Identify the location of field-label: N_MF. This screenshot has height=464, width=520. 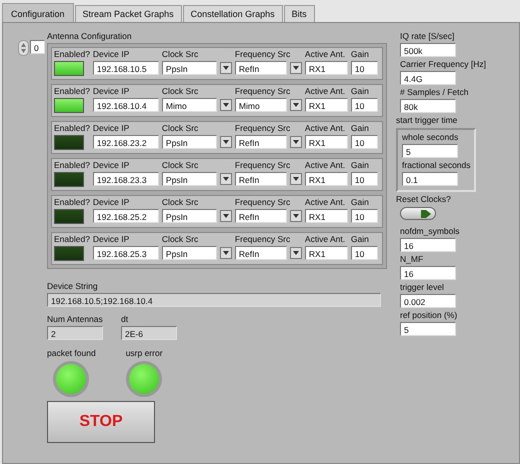
(412, 259).